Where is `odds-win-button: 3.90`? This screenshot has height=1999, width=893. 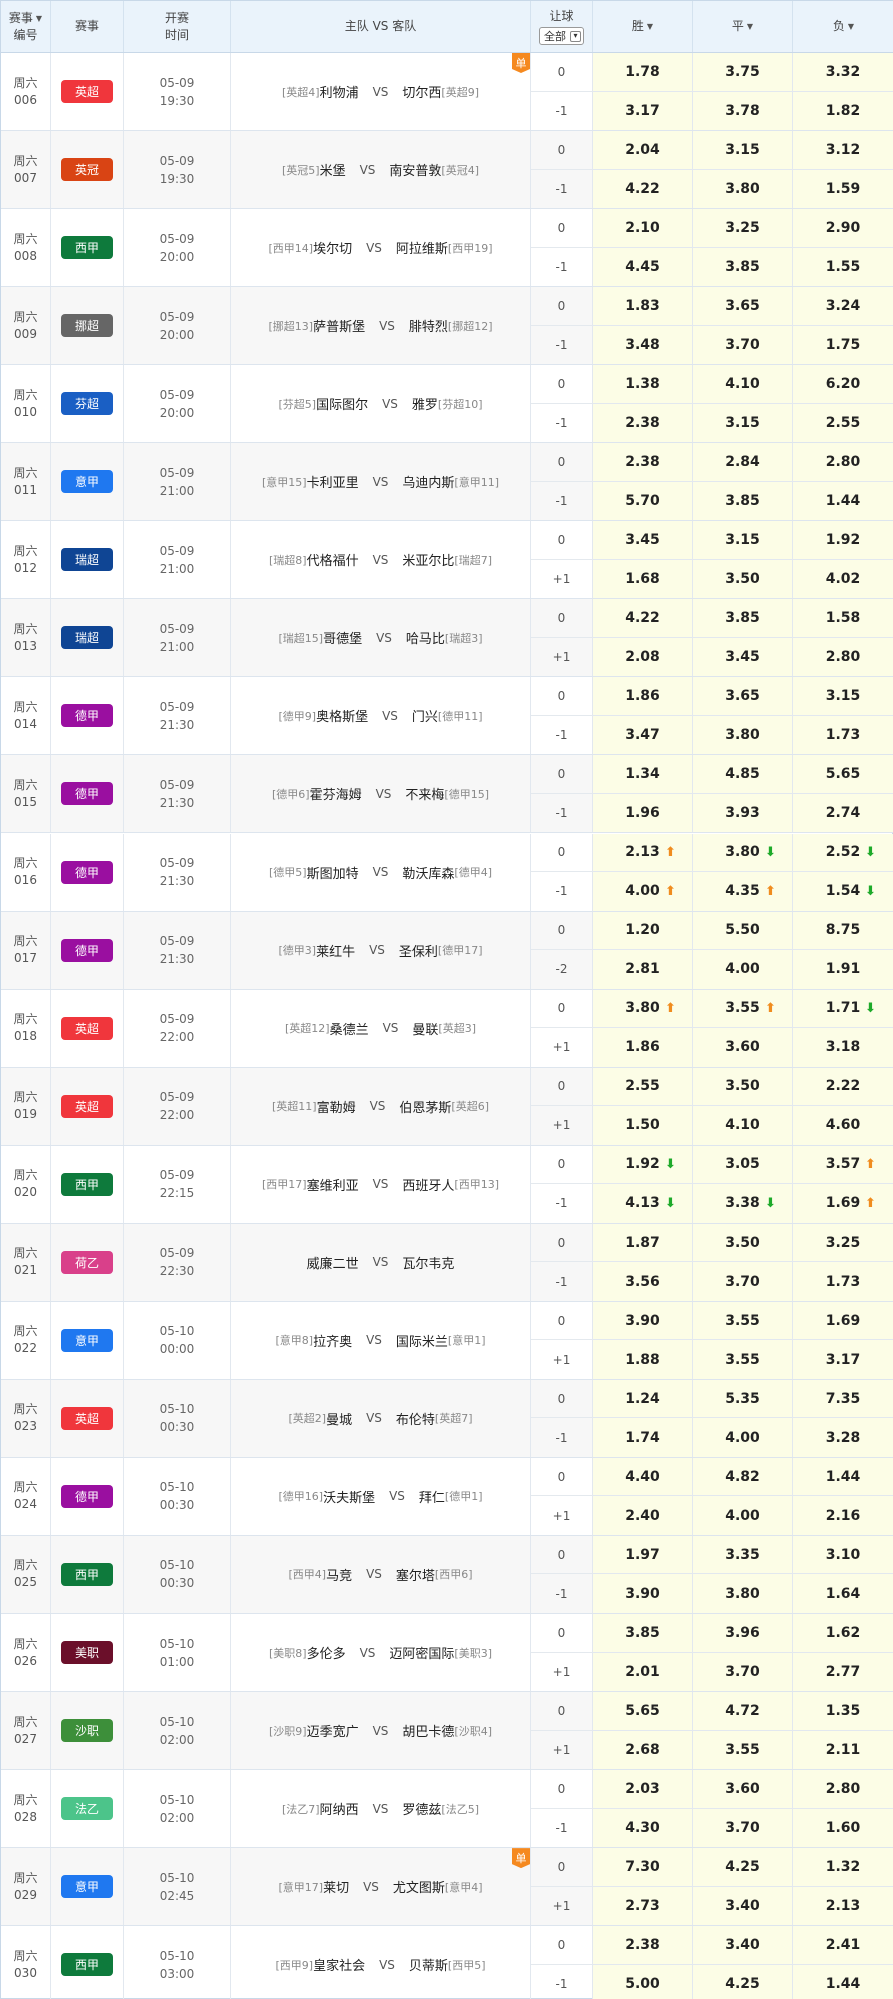 odds-win-button: 3.90 is located at coordinates (643, 1593).